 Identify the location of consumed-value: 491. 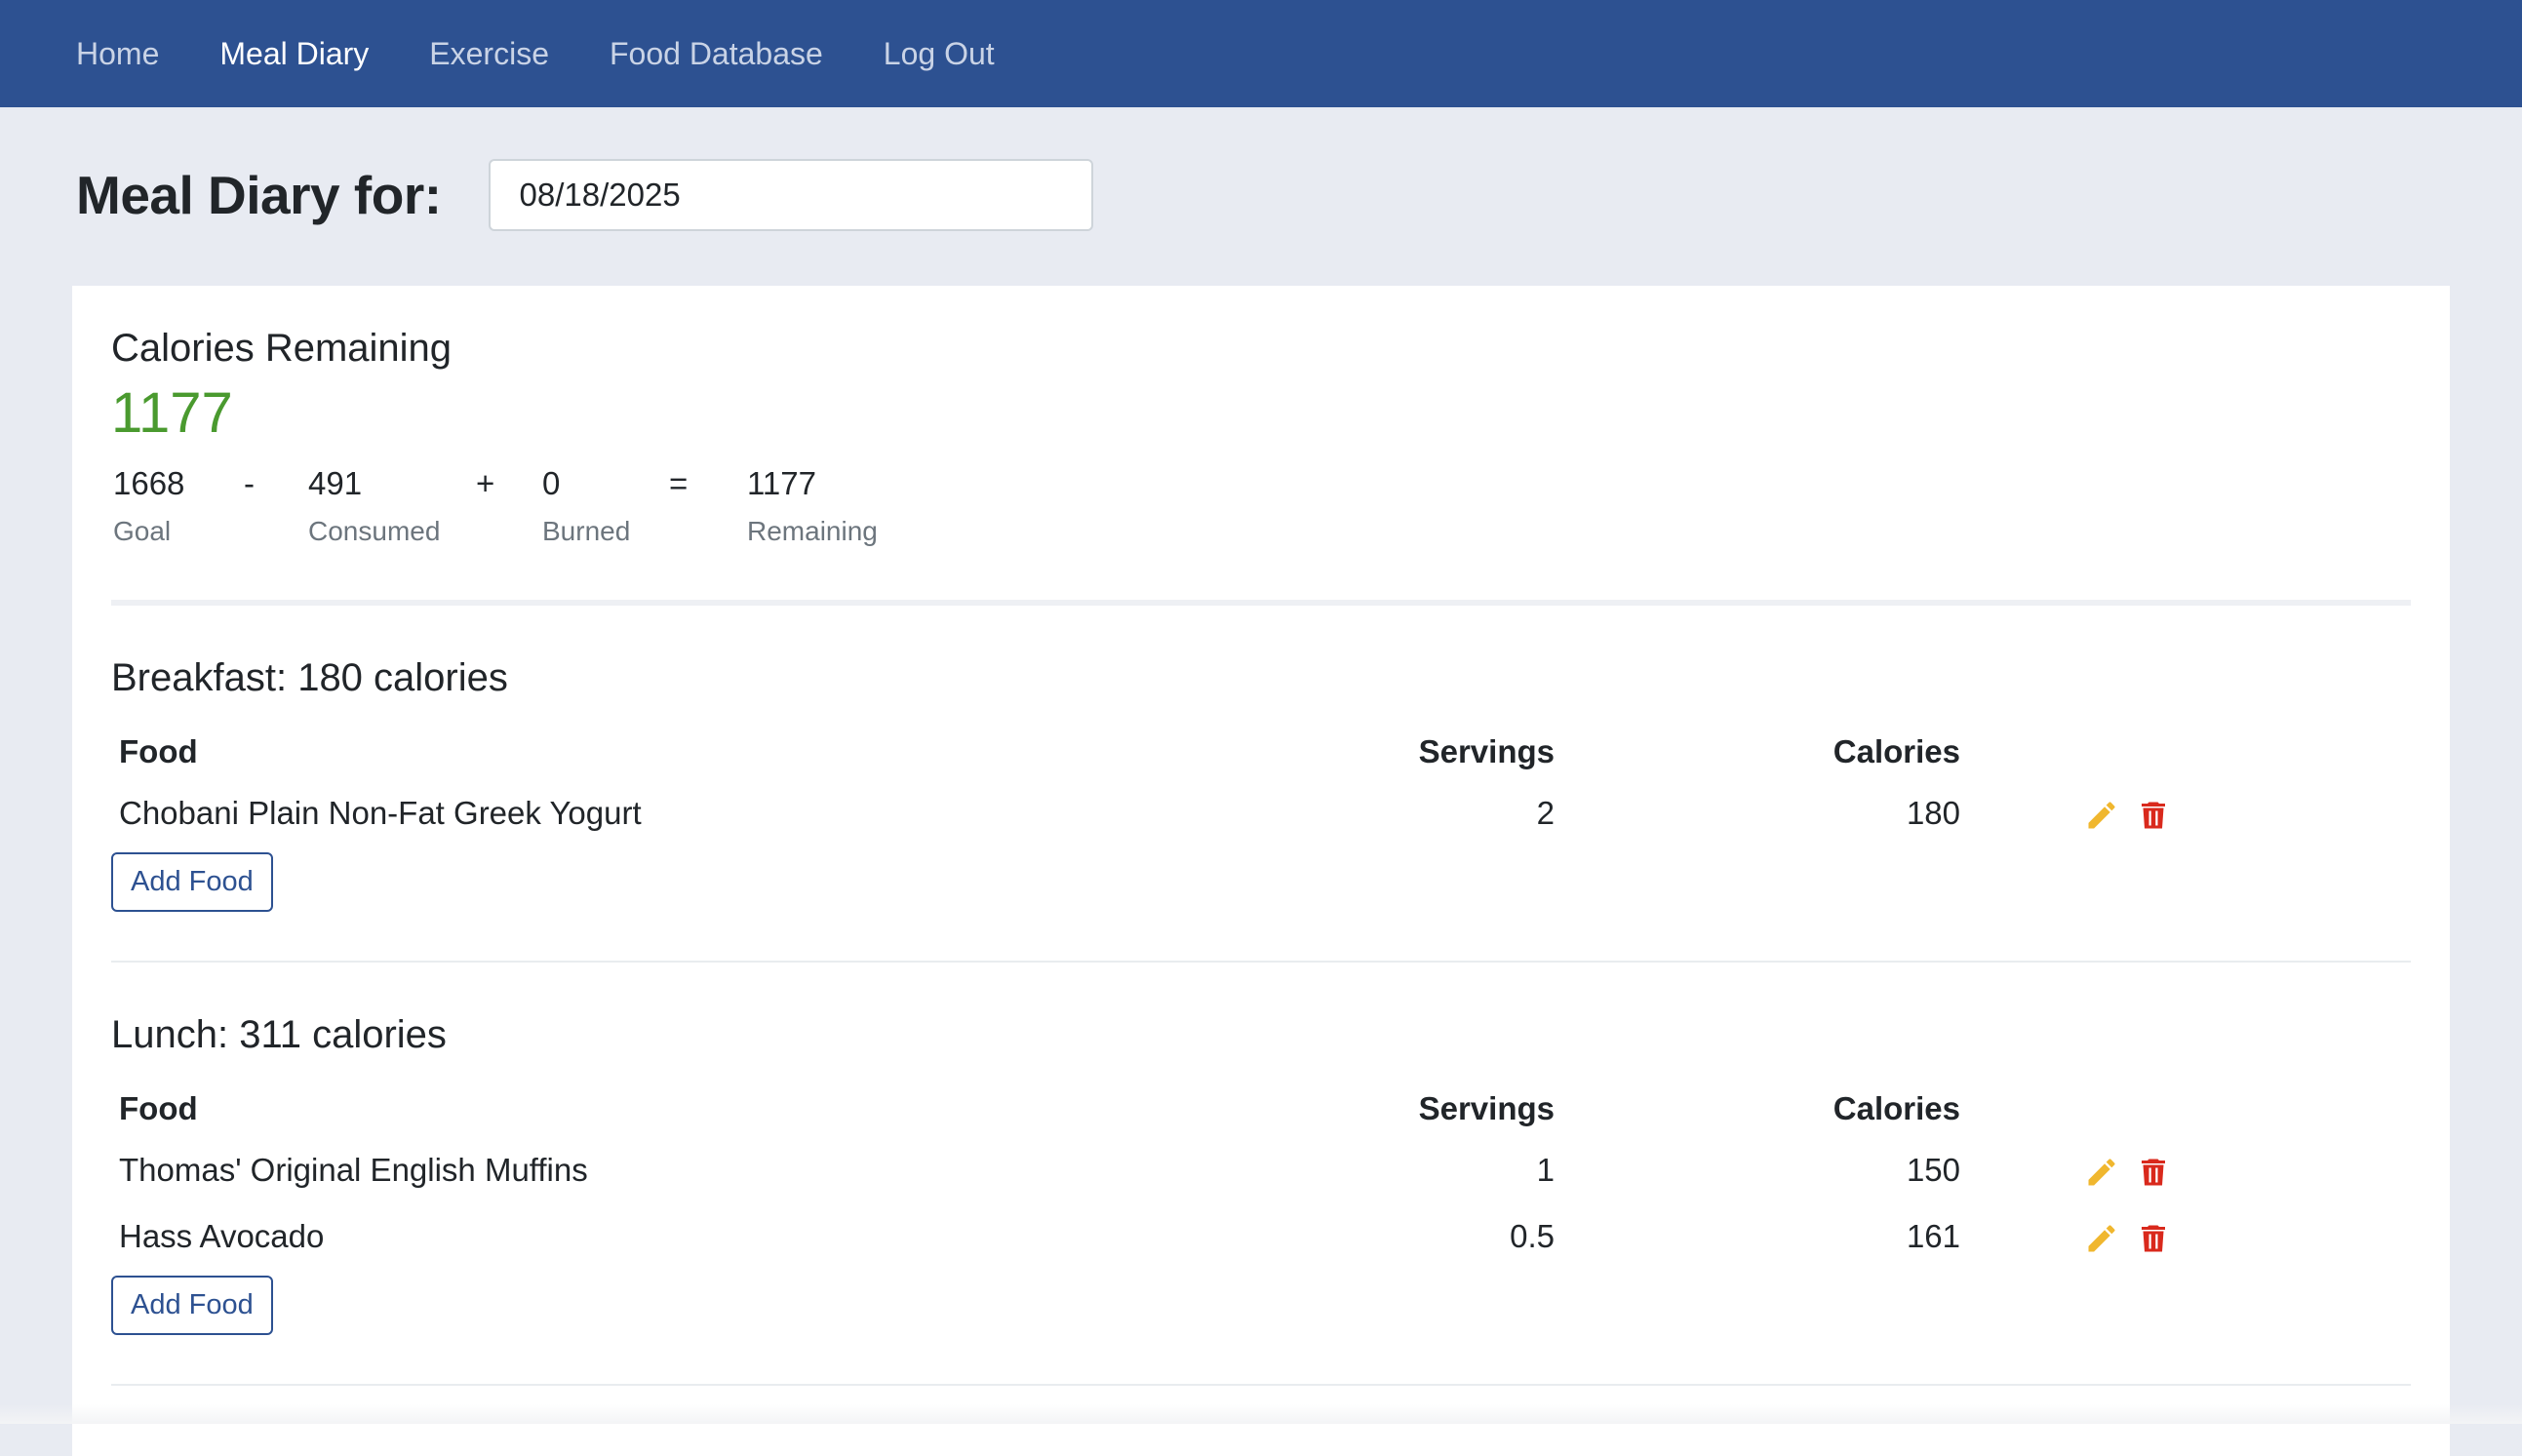
(335, 483).